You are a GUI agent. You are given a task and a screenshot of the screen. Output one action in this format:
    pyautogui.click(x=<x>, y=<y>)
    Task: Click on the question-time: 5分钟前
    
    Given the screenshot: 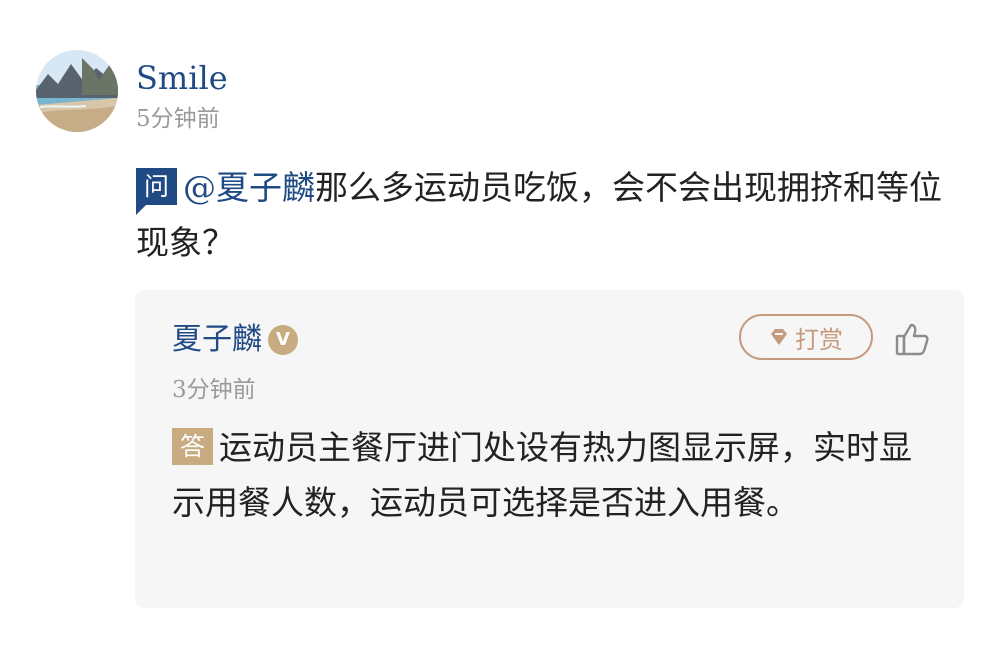 What is the action you would take?
    pyautogui.click(x=178, y=119)
    